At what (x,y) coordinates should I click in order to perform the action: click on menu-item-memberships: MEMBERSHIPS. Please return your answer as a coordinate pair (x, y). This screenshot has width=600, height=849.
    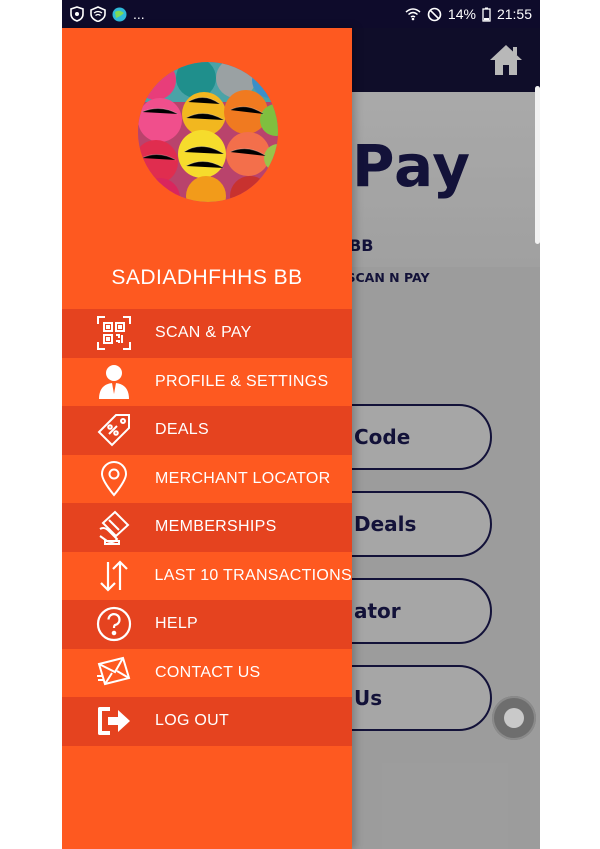
    Looking at the image, I should click on (207, 527).